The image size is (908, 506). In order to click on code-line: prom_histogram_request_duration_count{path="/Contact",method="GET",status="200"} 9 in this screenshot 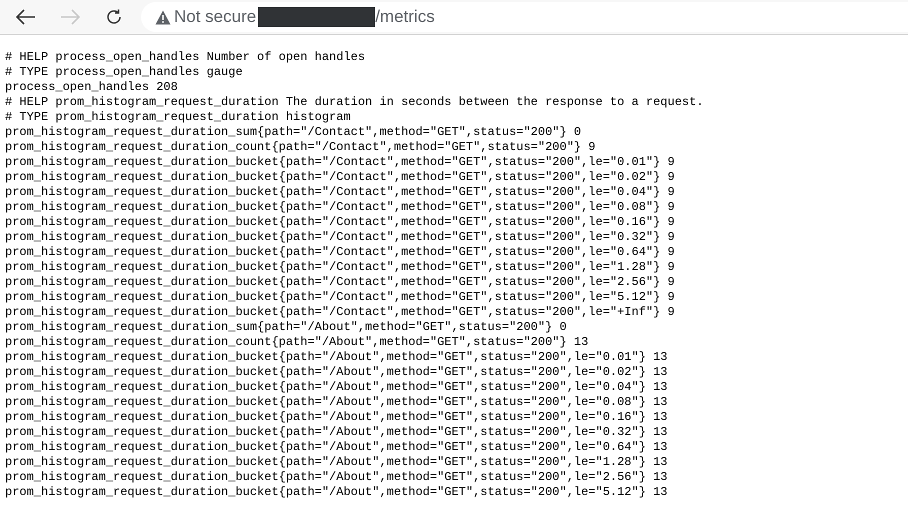, I will do `click(300, 147)`.